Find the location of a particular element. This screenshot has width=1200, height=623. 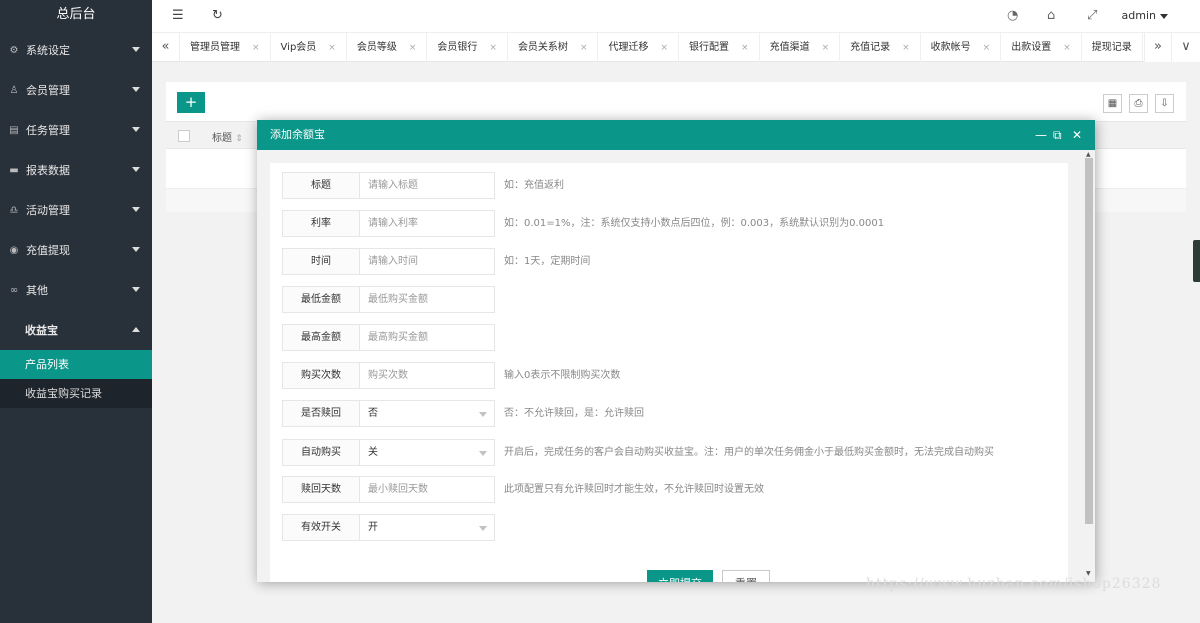

sort-icon: ⇕ is located at coordinates (239, 139).